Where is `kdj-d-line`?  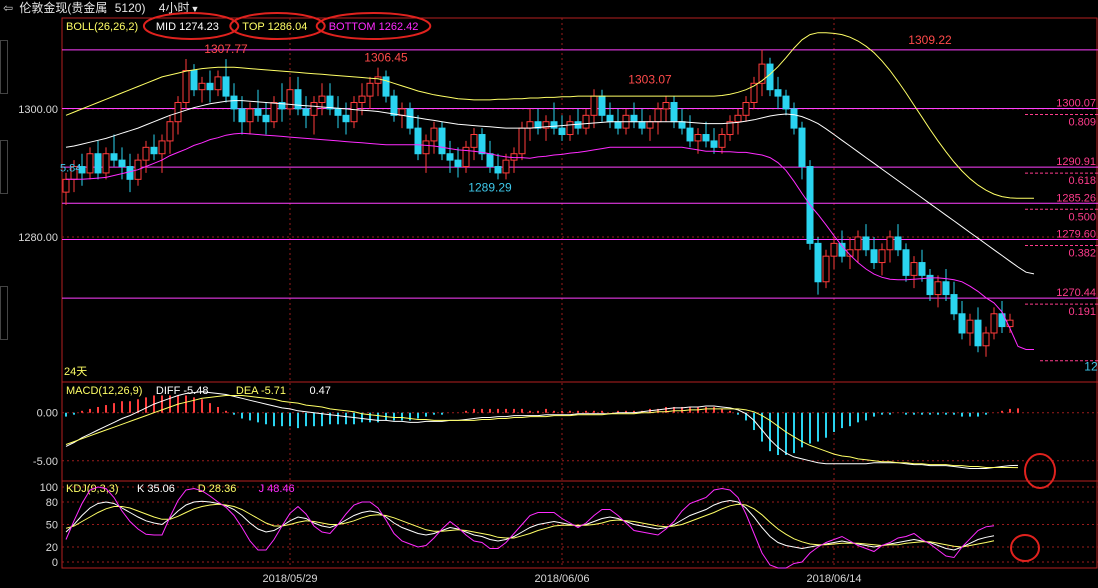 kdj-d-line is located at coordinates (530, 525).